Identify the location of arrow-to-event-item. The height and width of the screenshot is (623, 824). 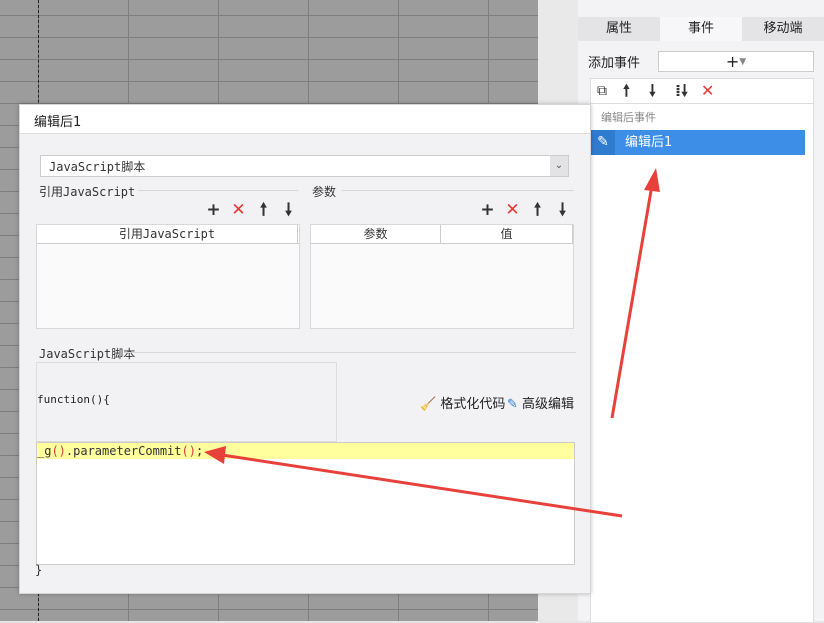
(632, 301).